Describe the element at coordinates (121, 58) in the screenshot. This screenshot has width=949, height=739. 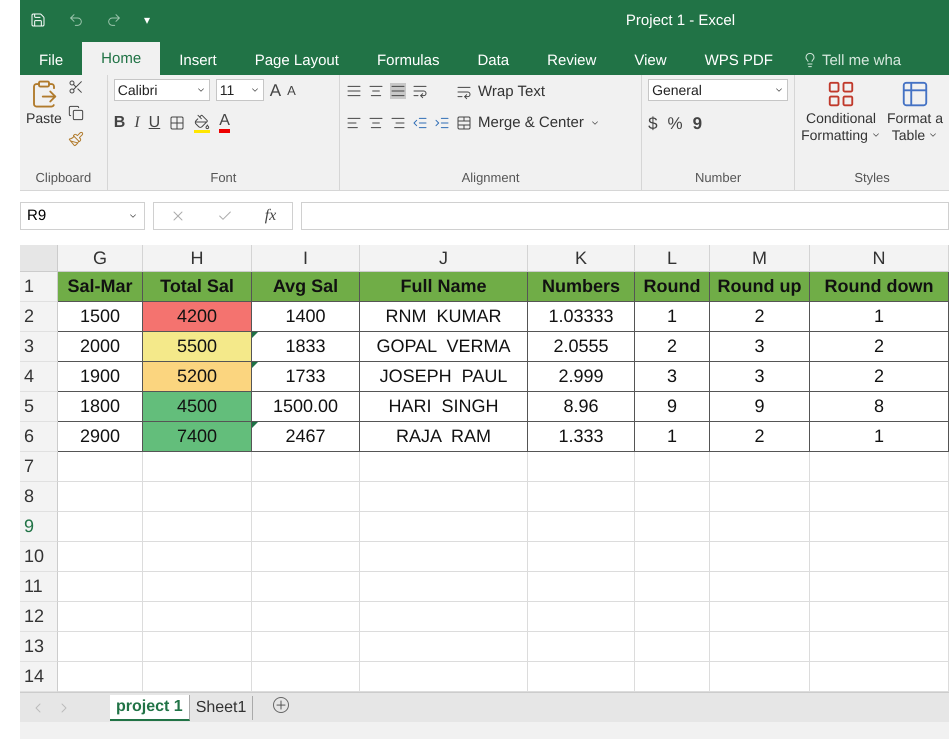
I see `ribbon-tab: Home` at that location.